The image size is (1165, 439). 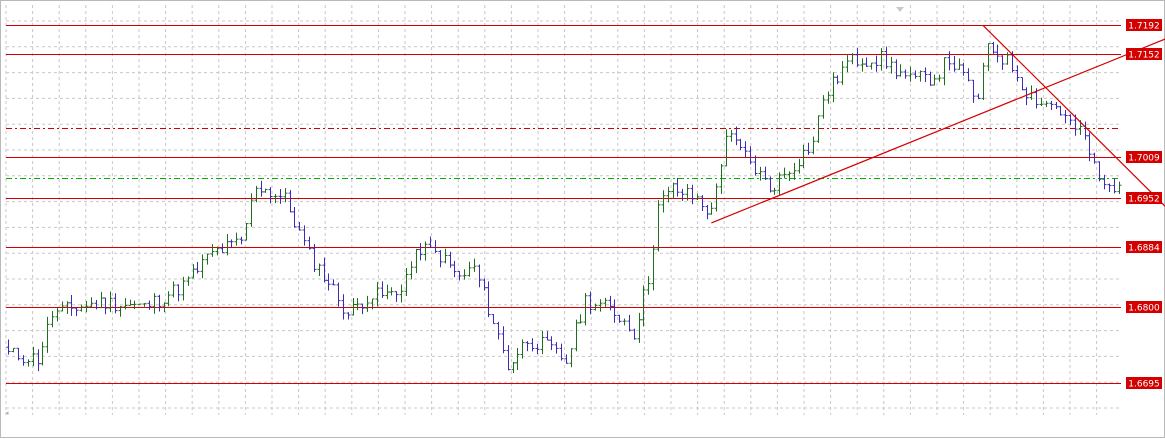 What do you see at coordinates (900, 9) in the screenshot?
I see `scroll-marker-icon` at bounding box center [900, 9].